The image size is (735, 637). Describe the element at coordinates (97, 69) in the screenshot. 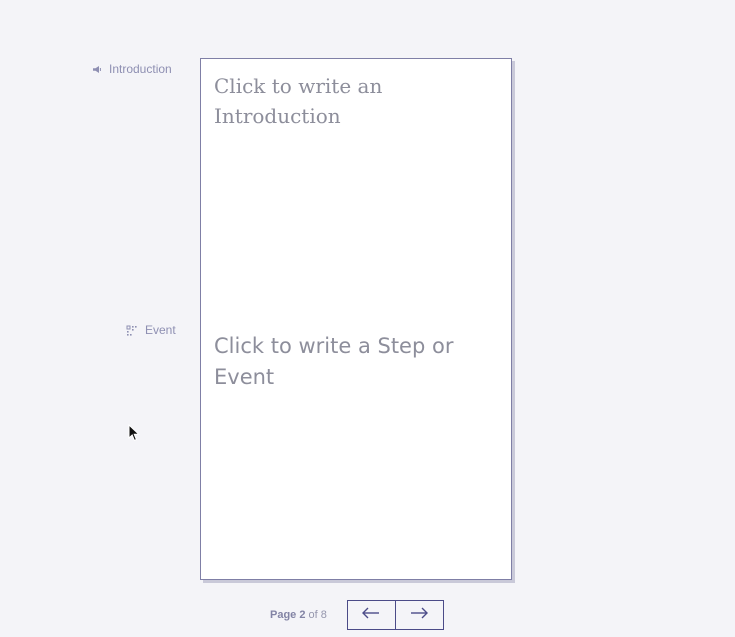

I see `megaphone-icon` at that location.